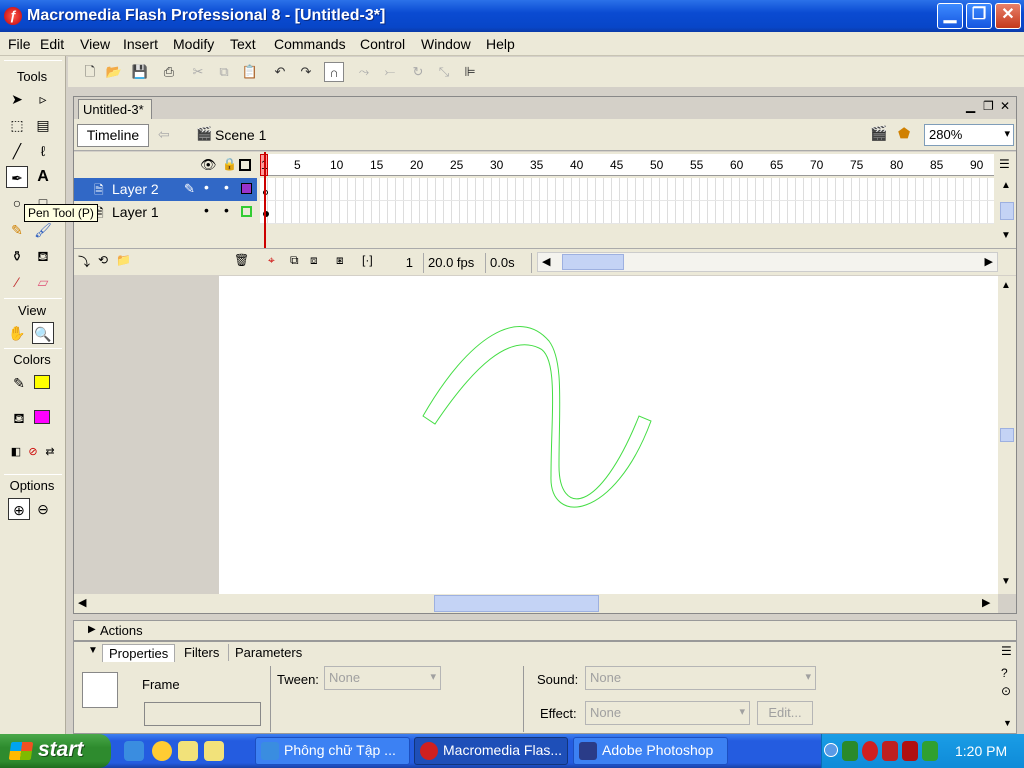 This screenshot has width=1024, height=768. Describe the element at coordinates (979, 16) in the screenshot. I see `maximize-button: ❐` at that location.